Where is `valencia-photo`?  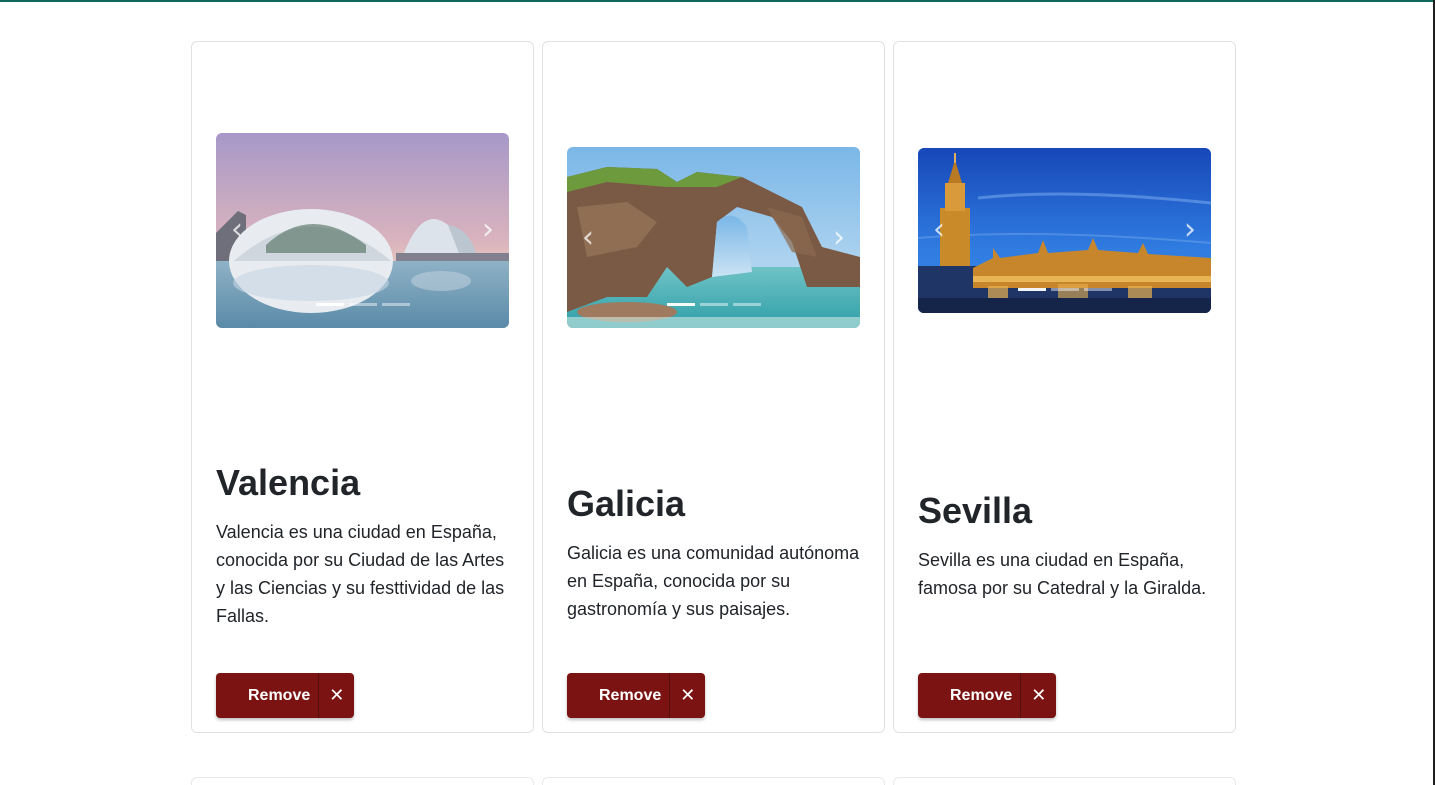
valencia-photo is located at coordinates (362, 230).